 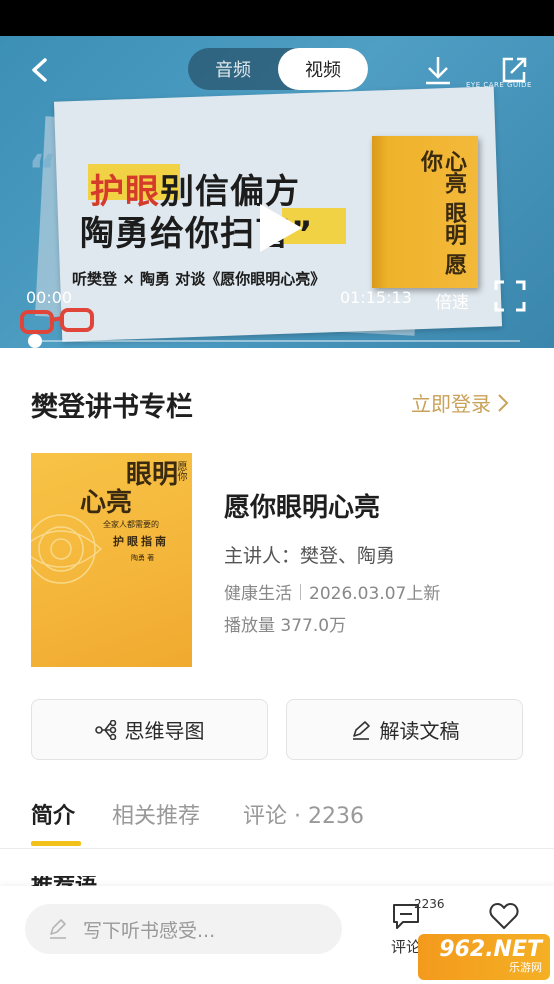 I want to click on share-icon, so click(x=514, y=70).